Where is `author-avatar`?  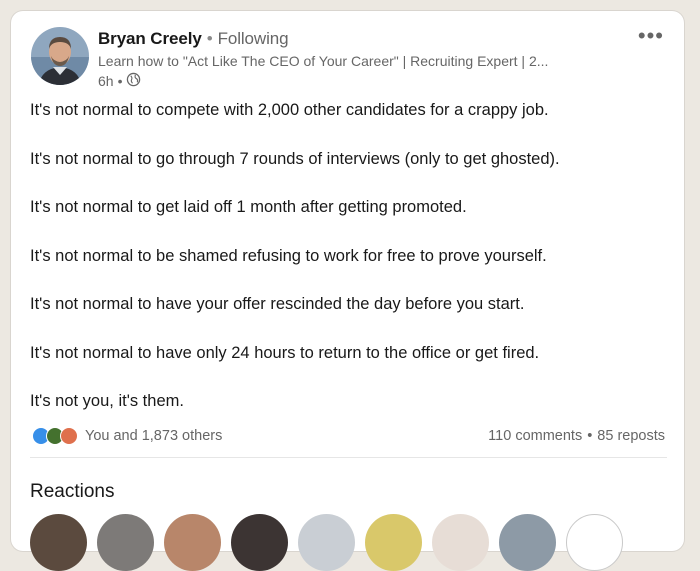 author-avatar is located at coordinates (60, 56).